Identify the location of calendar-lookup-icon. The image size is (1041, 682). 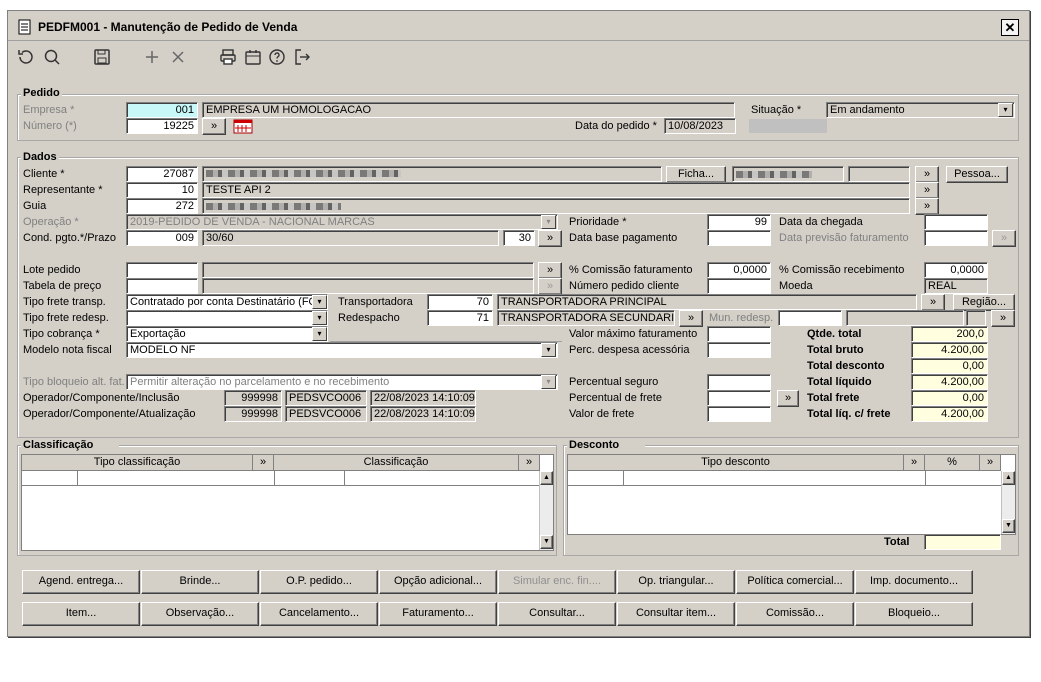
(243, 126).